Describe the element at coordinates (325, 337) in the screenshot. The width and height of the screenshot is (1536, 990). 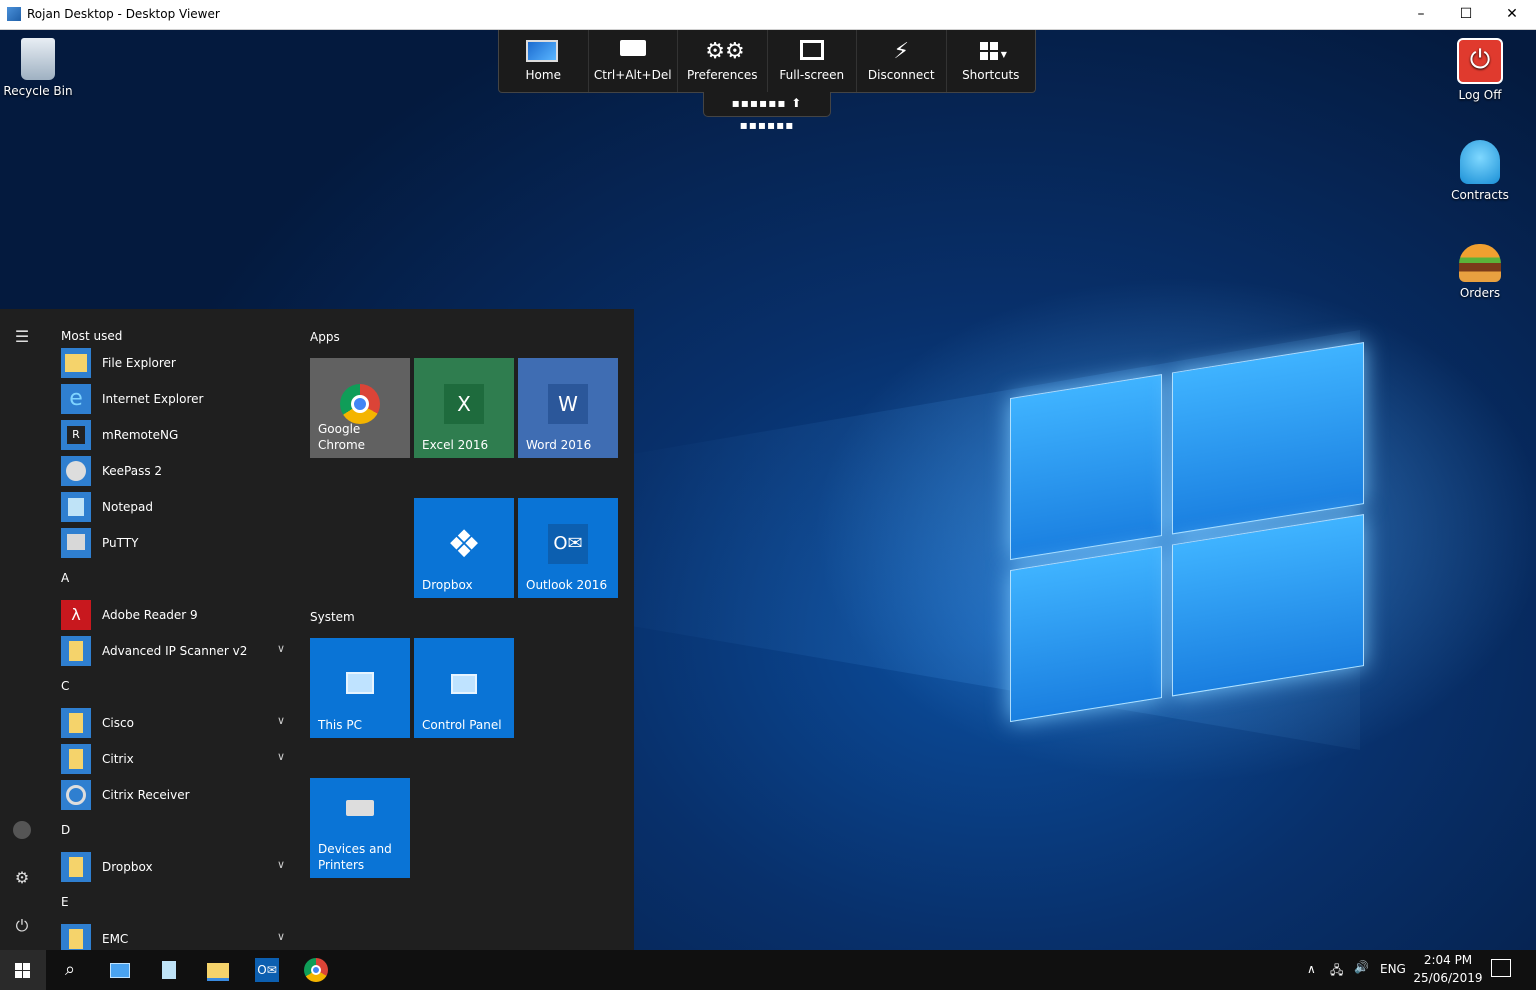
I see `apps-group-header: Apps` at that location.